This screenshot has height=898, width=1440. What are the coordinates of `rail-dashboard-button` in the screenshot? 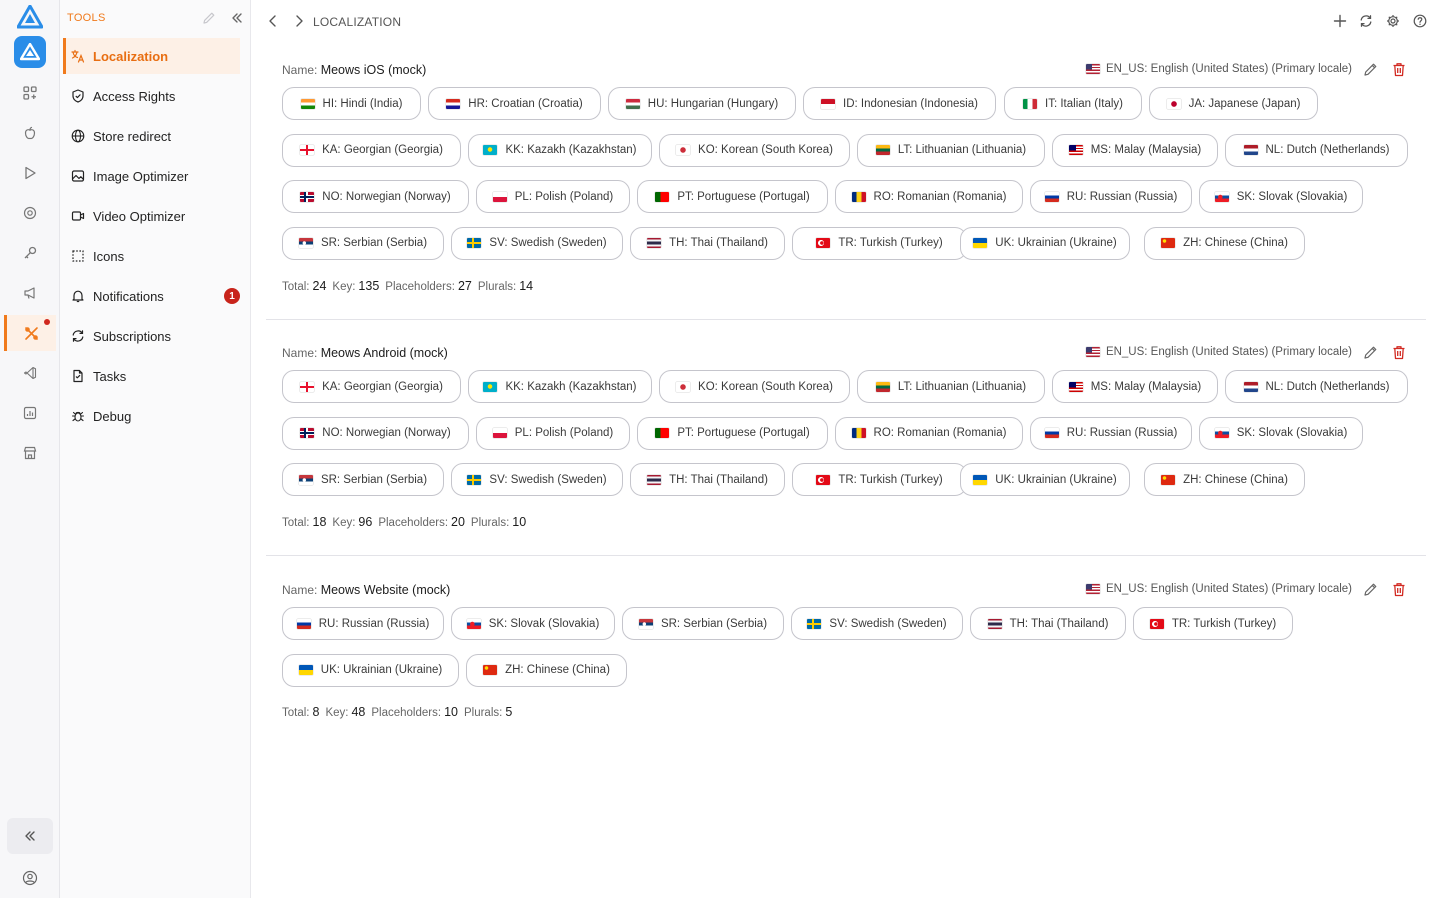 It's located at (30, 93).